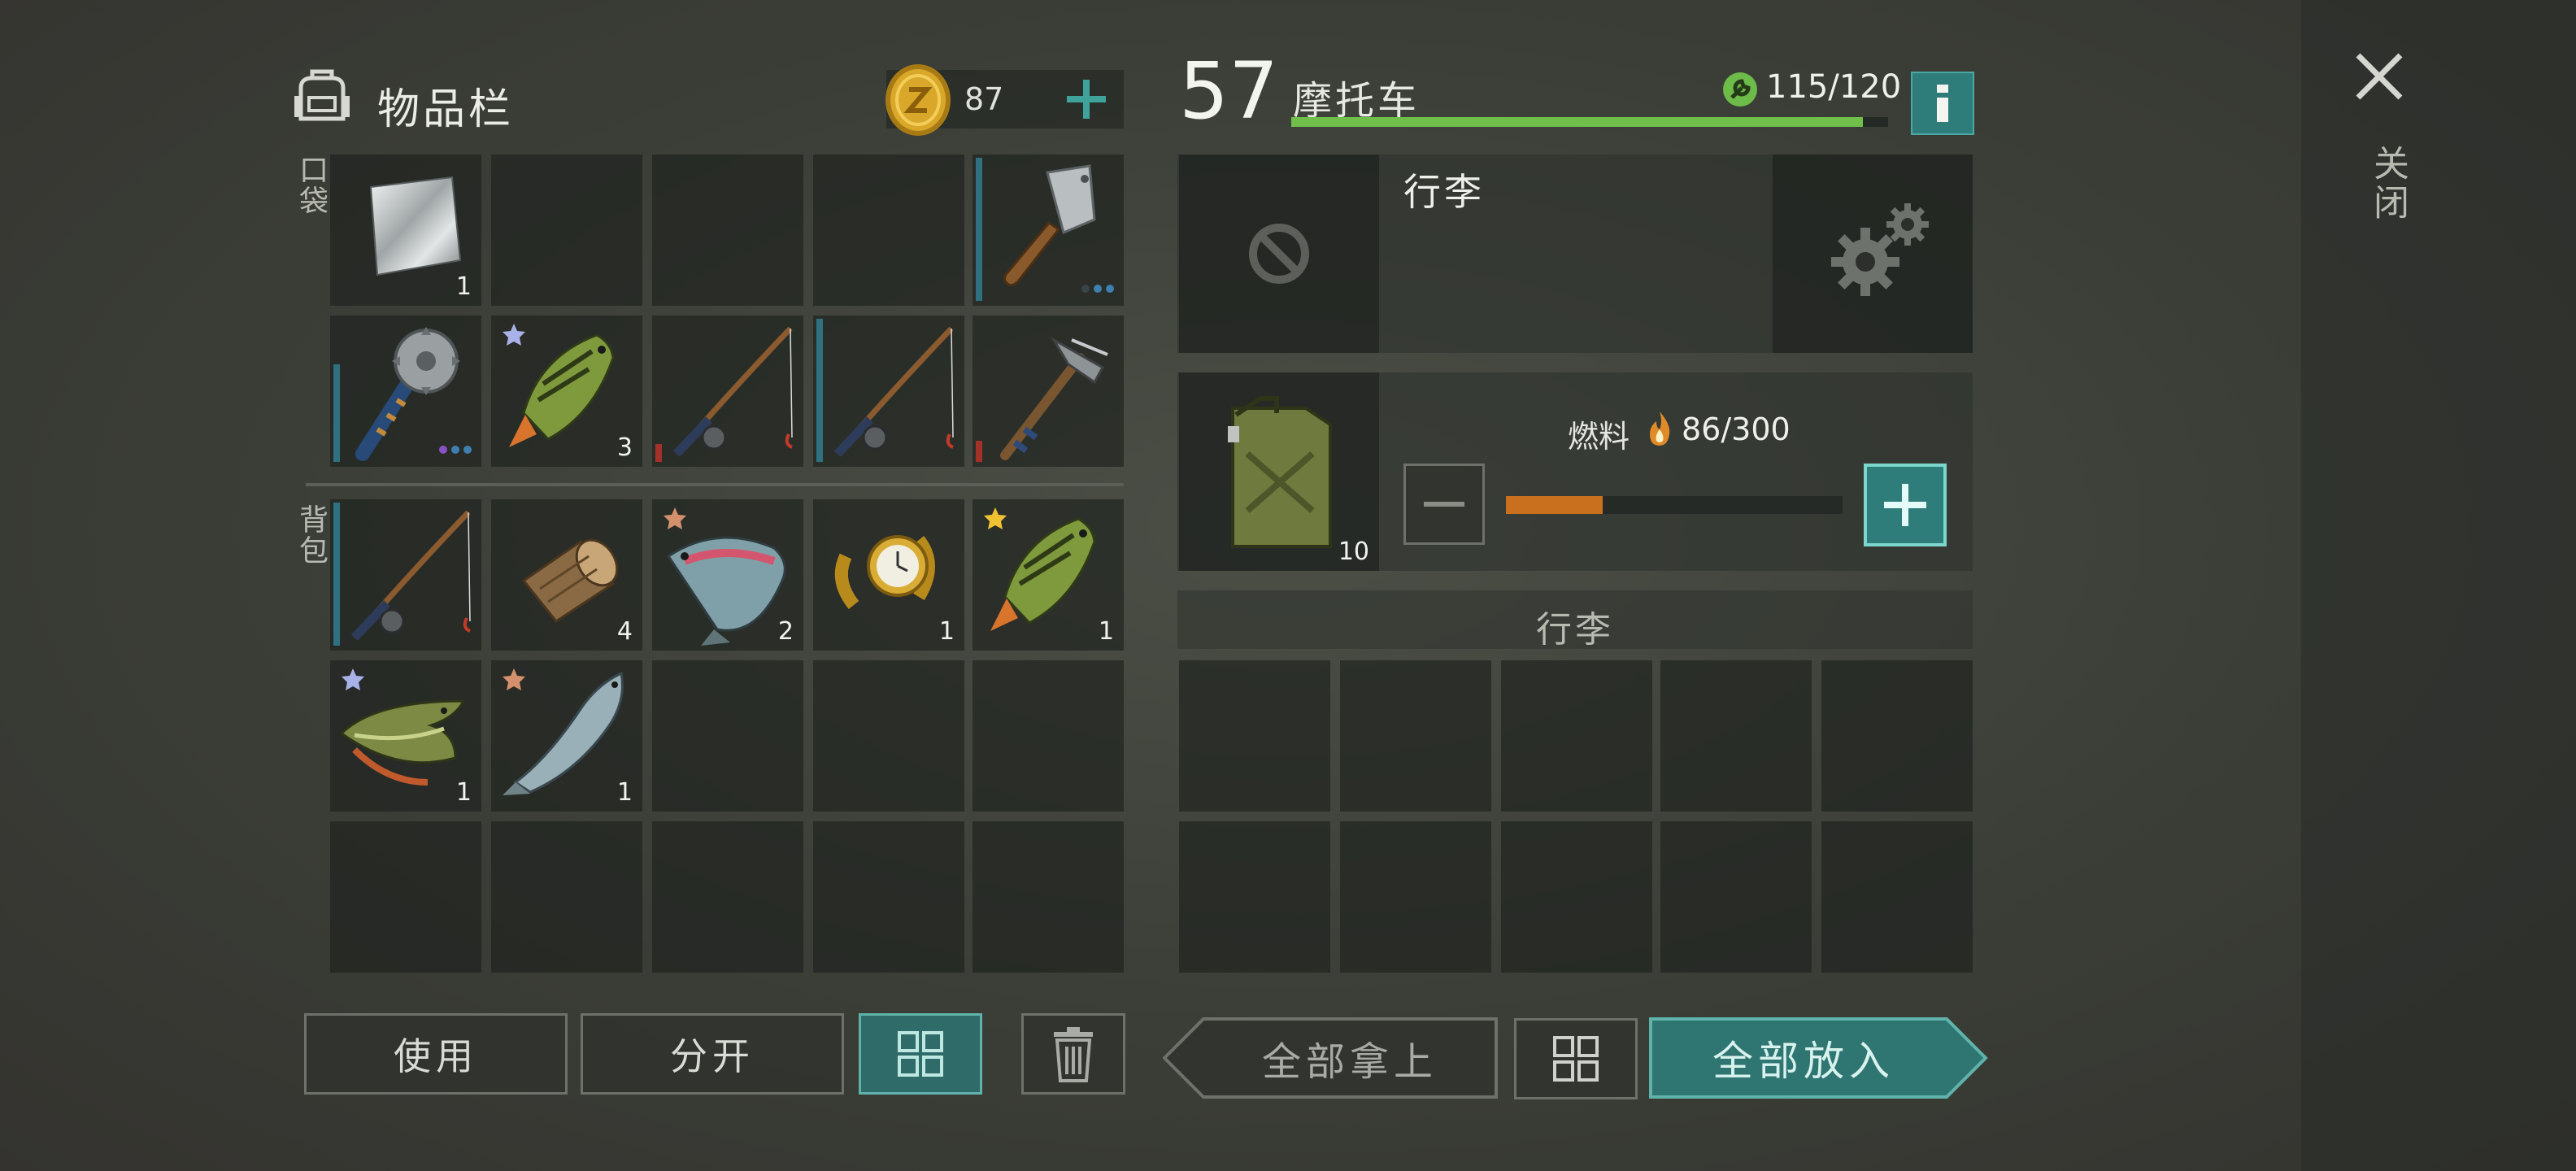 This screenshot has height=1171, width=2576. I want to click on storage-header: 行李, so click(1575, 630).